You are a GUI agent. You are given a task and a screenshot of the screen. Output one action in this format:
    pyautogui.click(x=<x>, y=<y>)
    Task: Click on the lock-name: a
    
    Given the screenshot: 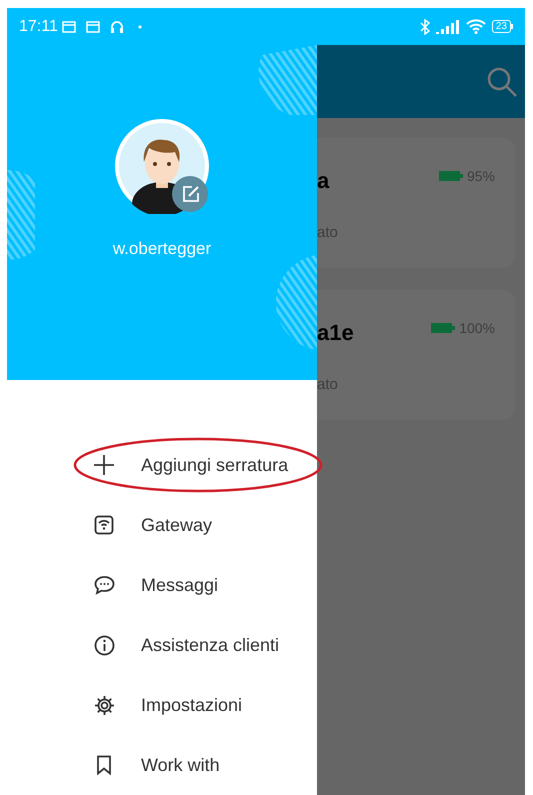 What is the action you would take?
    pyautogui.click(x=323, y=181)
    